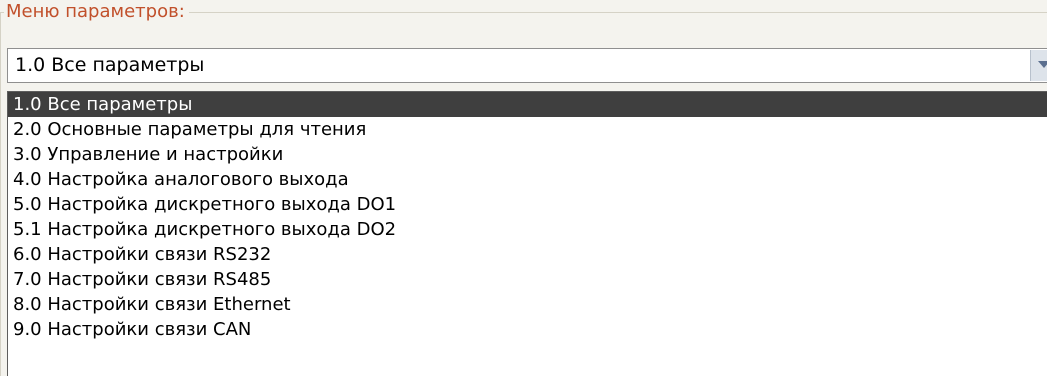 This screenshot has height=376, width=1047. Describe the element at coordinates (527, 129) in the screenshot. I see `dropdown-option: 2.0 Основные параметры для чтения` at that location.